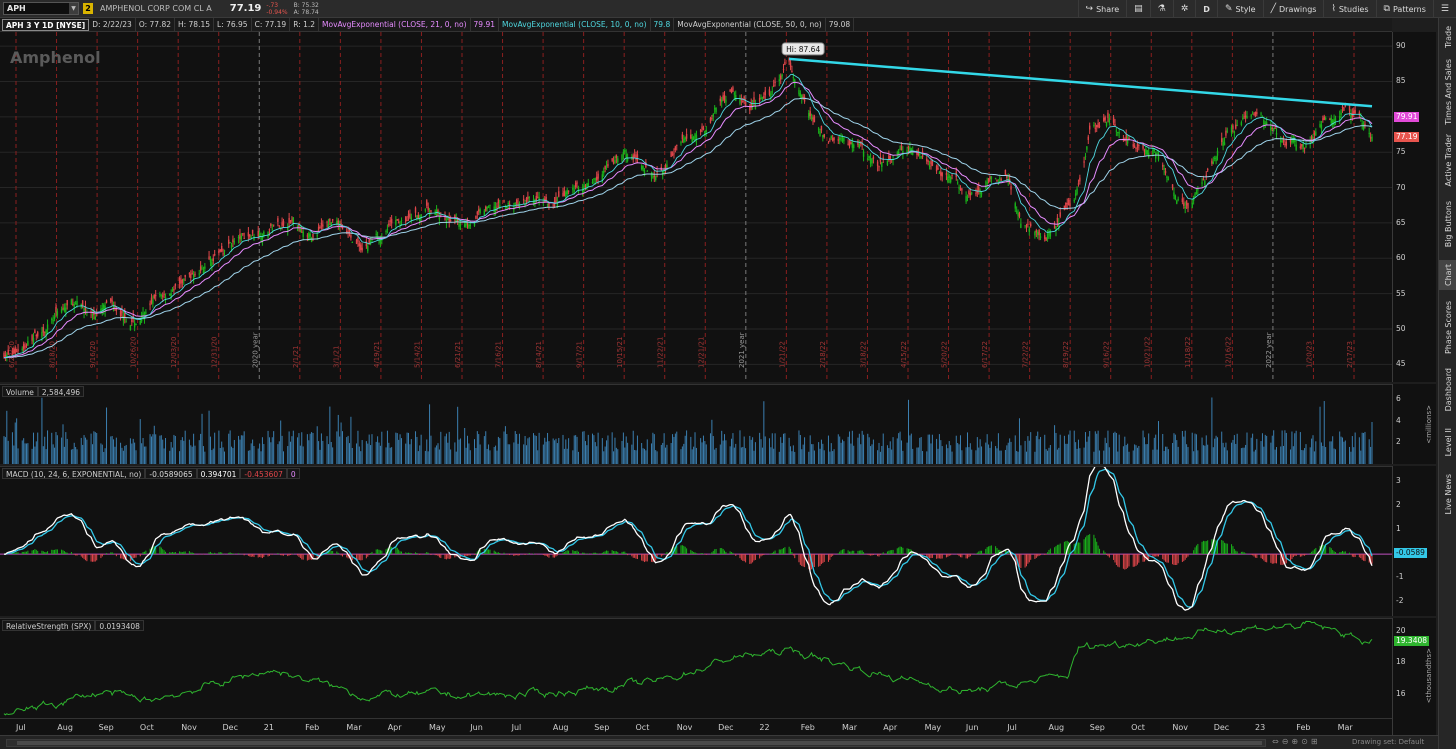 The height and width of the screenshot is (749, 1456). Describe the element at coordinates (306, 5) in the screenshot. I see `bid-price: B: 75.32` at that location.